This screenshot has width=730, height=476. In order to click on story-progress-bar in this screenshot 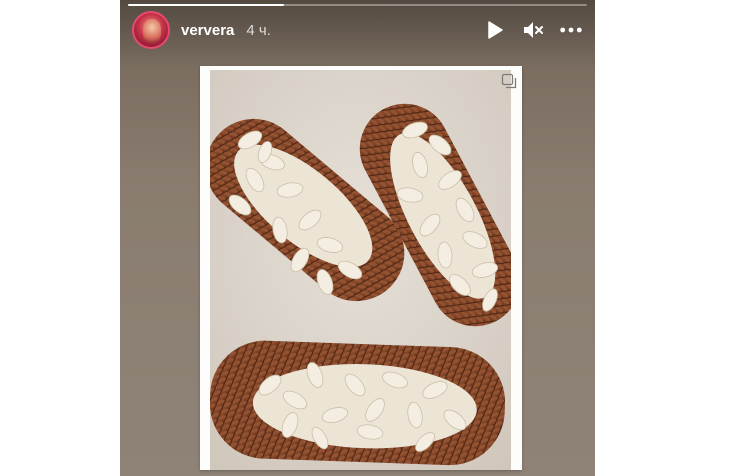, I will do `click(357, 5)`.